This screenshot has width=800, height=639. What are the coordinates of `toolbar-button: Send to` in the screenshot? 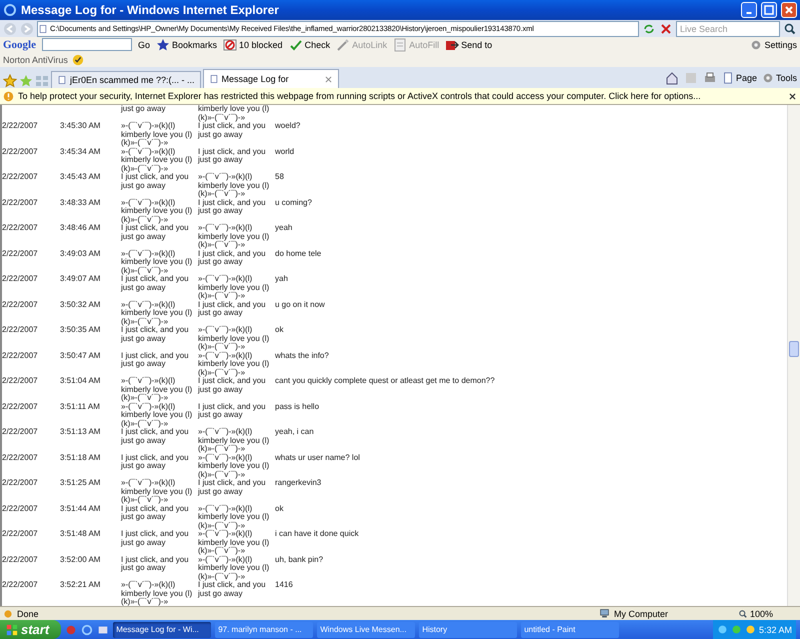 It's located at (468, 45).